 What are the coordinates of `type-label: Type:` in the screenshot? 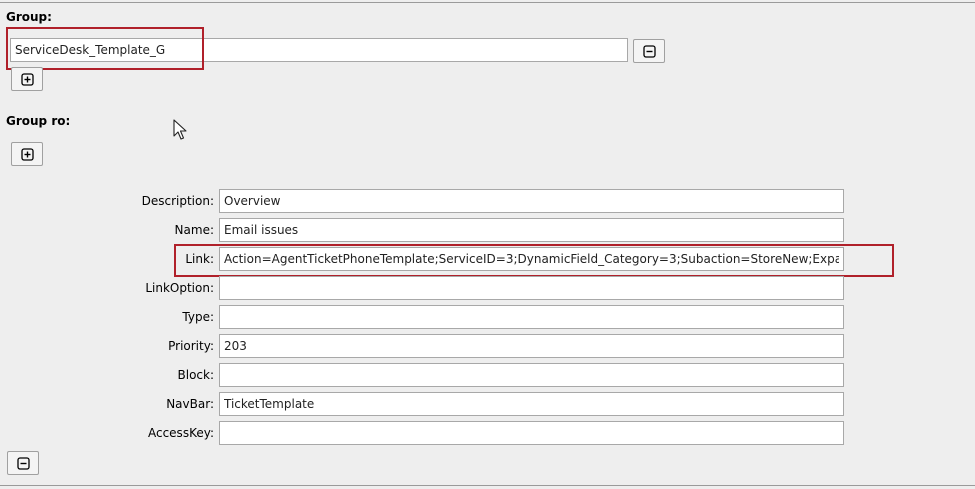 It's located at (198, 317).